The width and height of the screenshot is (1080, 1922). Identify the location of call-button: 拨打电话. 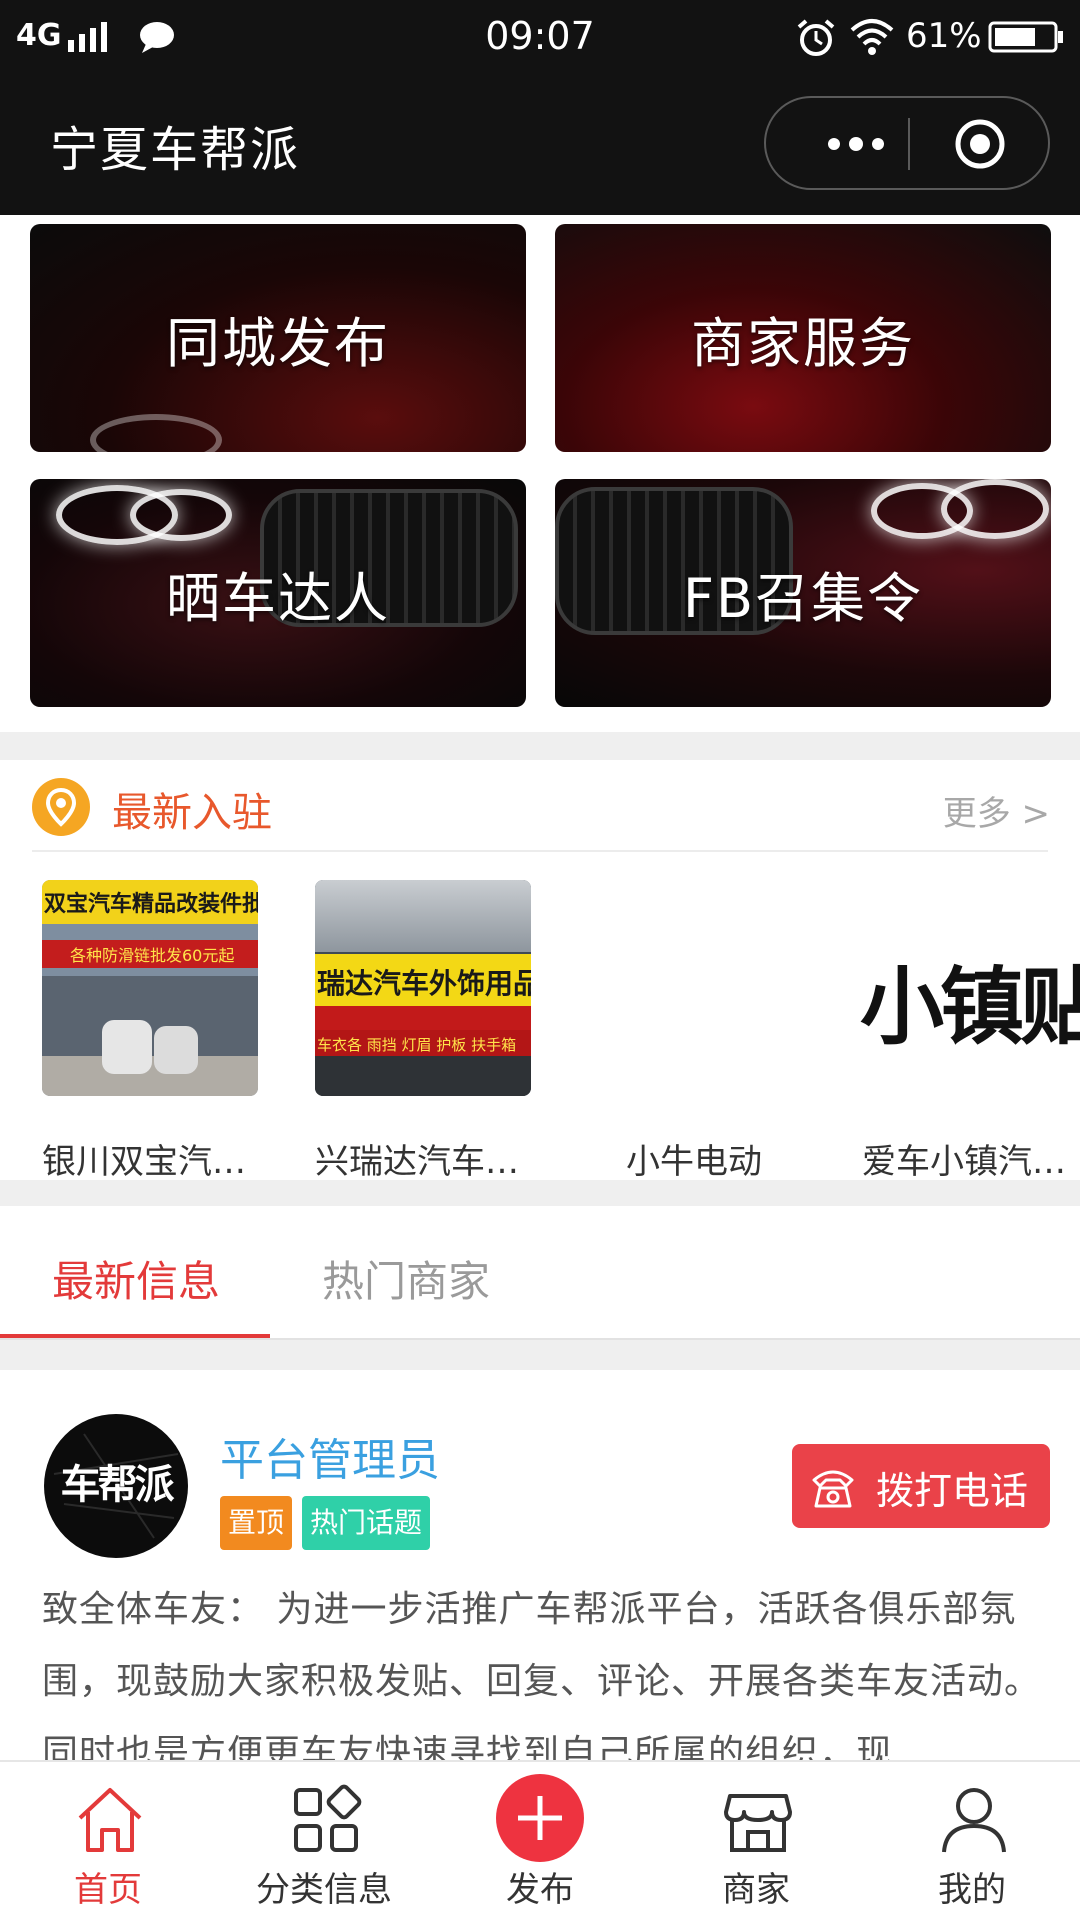
(921, 1486).